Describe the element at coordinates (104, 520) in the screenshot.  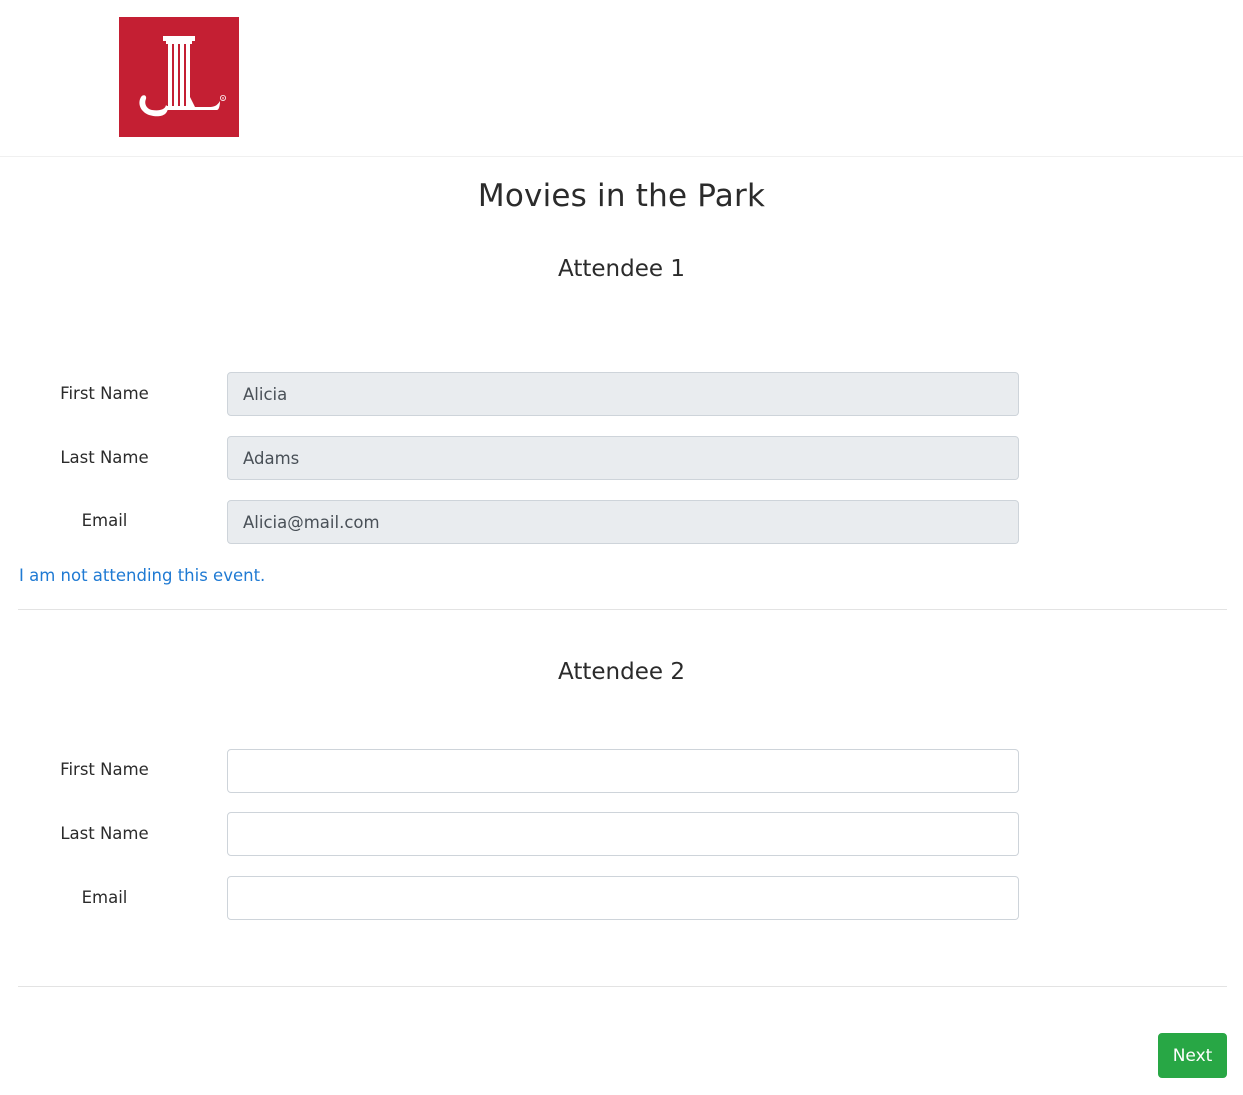
I see `attendee-1-email-label: Email` at that location.